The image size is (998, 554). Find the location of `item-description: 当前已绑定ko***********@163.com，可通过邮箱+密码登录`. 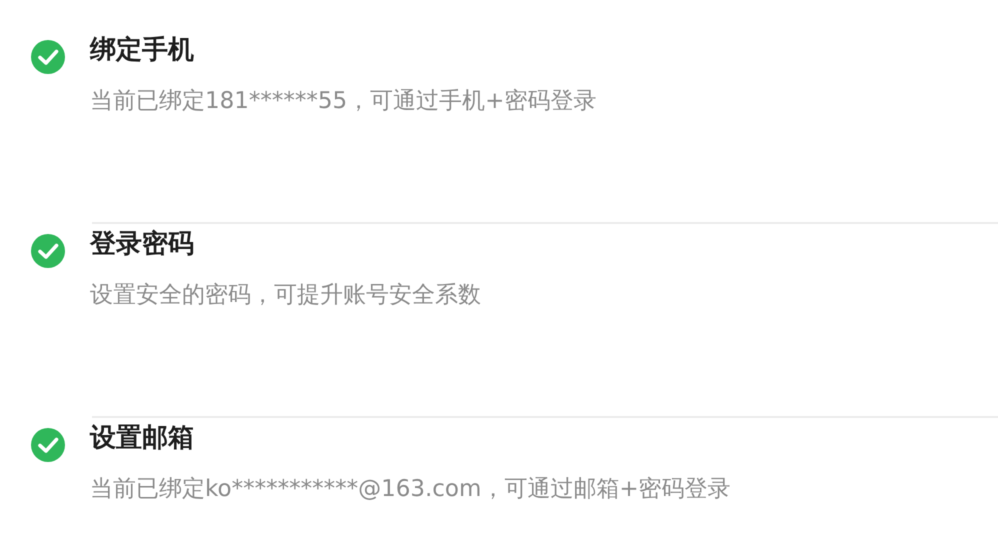

item-description: 当前已绑定ko***********@163.com，可通过邮箱+密码登录 is located at coordinates (410, 489).